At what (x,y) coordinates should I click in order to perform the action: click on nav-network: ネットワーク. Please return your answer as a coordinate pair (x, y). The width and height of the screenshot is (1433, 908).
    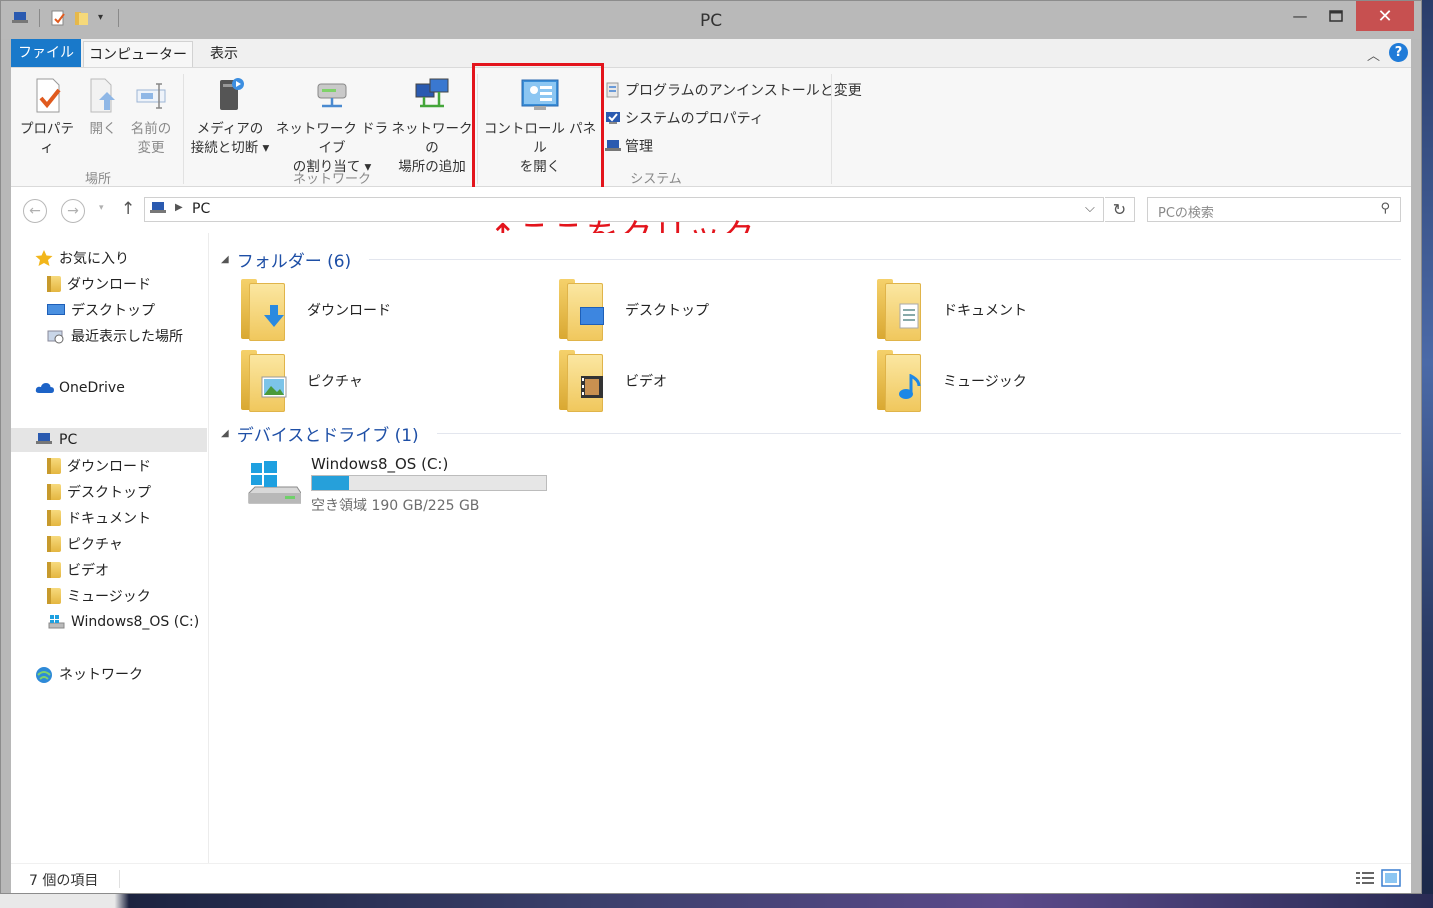
    Looking at the image, I should click on (89, 674).